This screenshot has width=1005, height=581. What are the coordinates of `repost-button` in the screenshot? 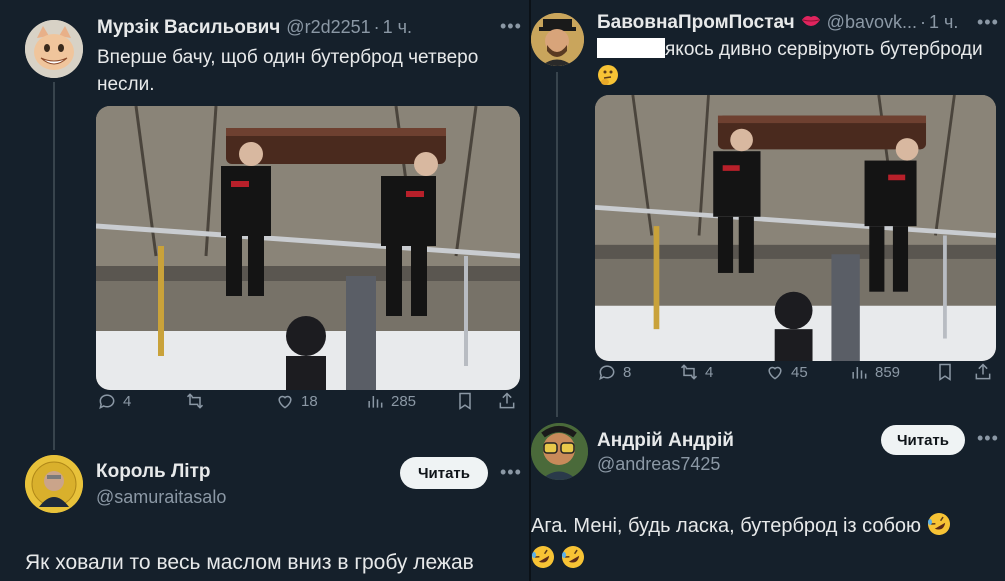 It's located at (198, 401).